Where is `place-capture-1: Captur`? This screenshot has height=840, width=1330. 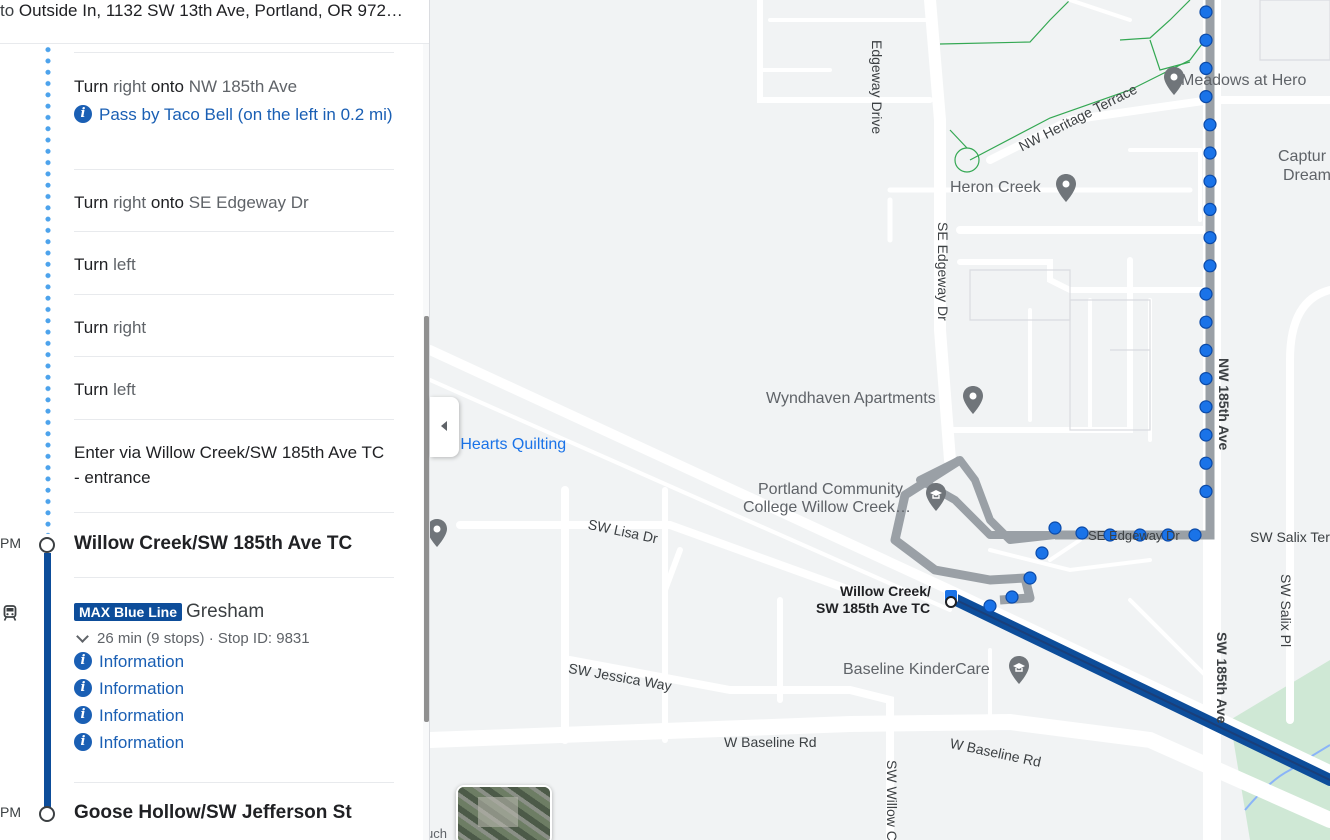 place-capture-1: Captur is located at coordinates (1302, 157).